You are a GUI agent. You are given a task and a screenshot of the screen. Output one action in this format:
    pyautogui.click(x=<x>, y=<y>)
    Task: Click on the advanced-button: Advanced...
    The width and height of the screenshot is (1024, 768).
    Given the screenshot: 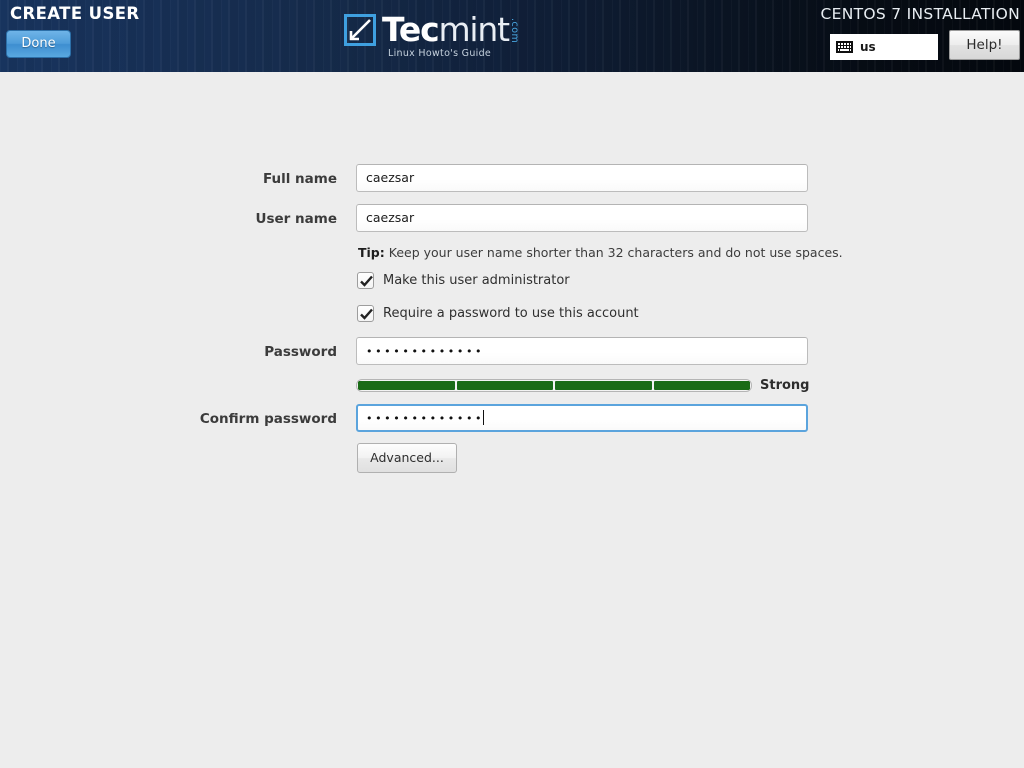 What is the action you would take?
    pyautogui.click(x=407, y=458)
    